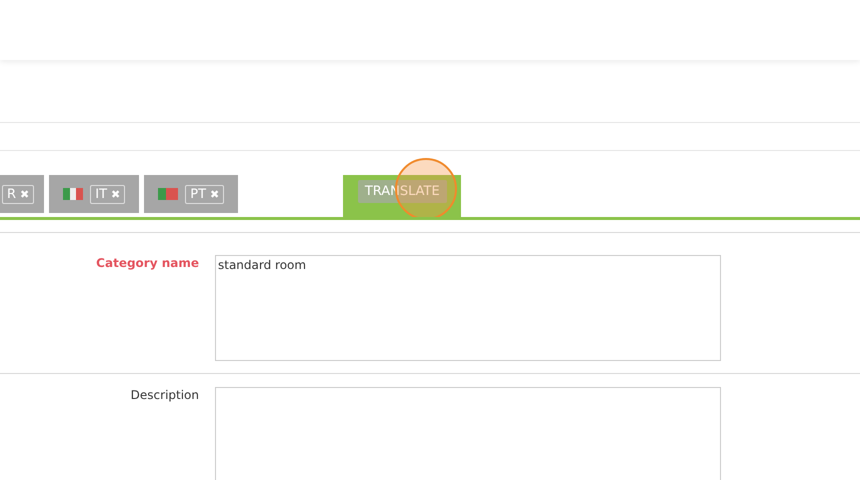  I want to click on language-tab: R ✖, so click(22, 194).